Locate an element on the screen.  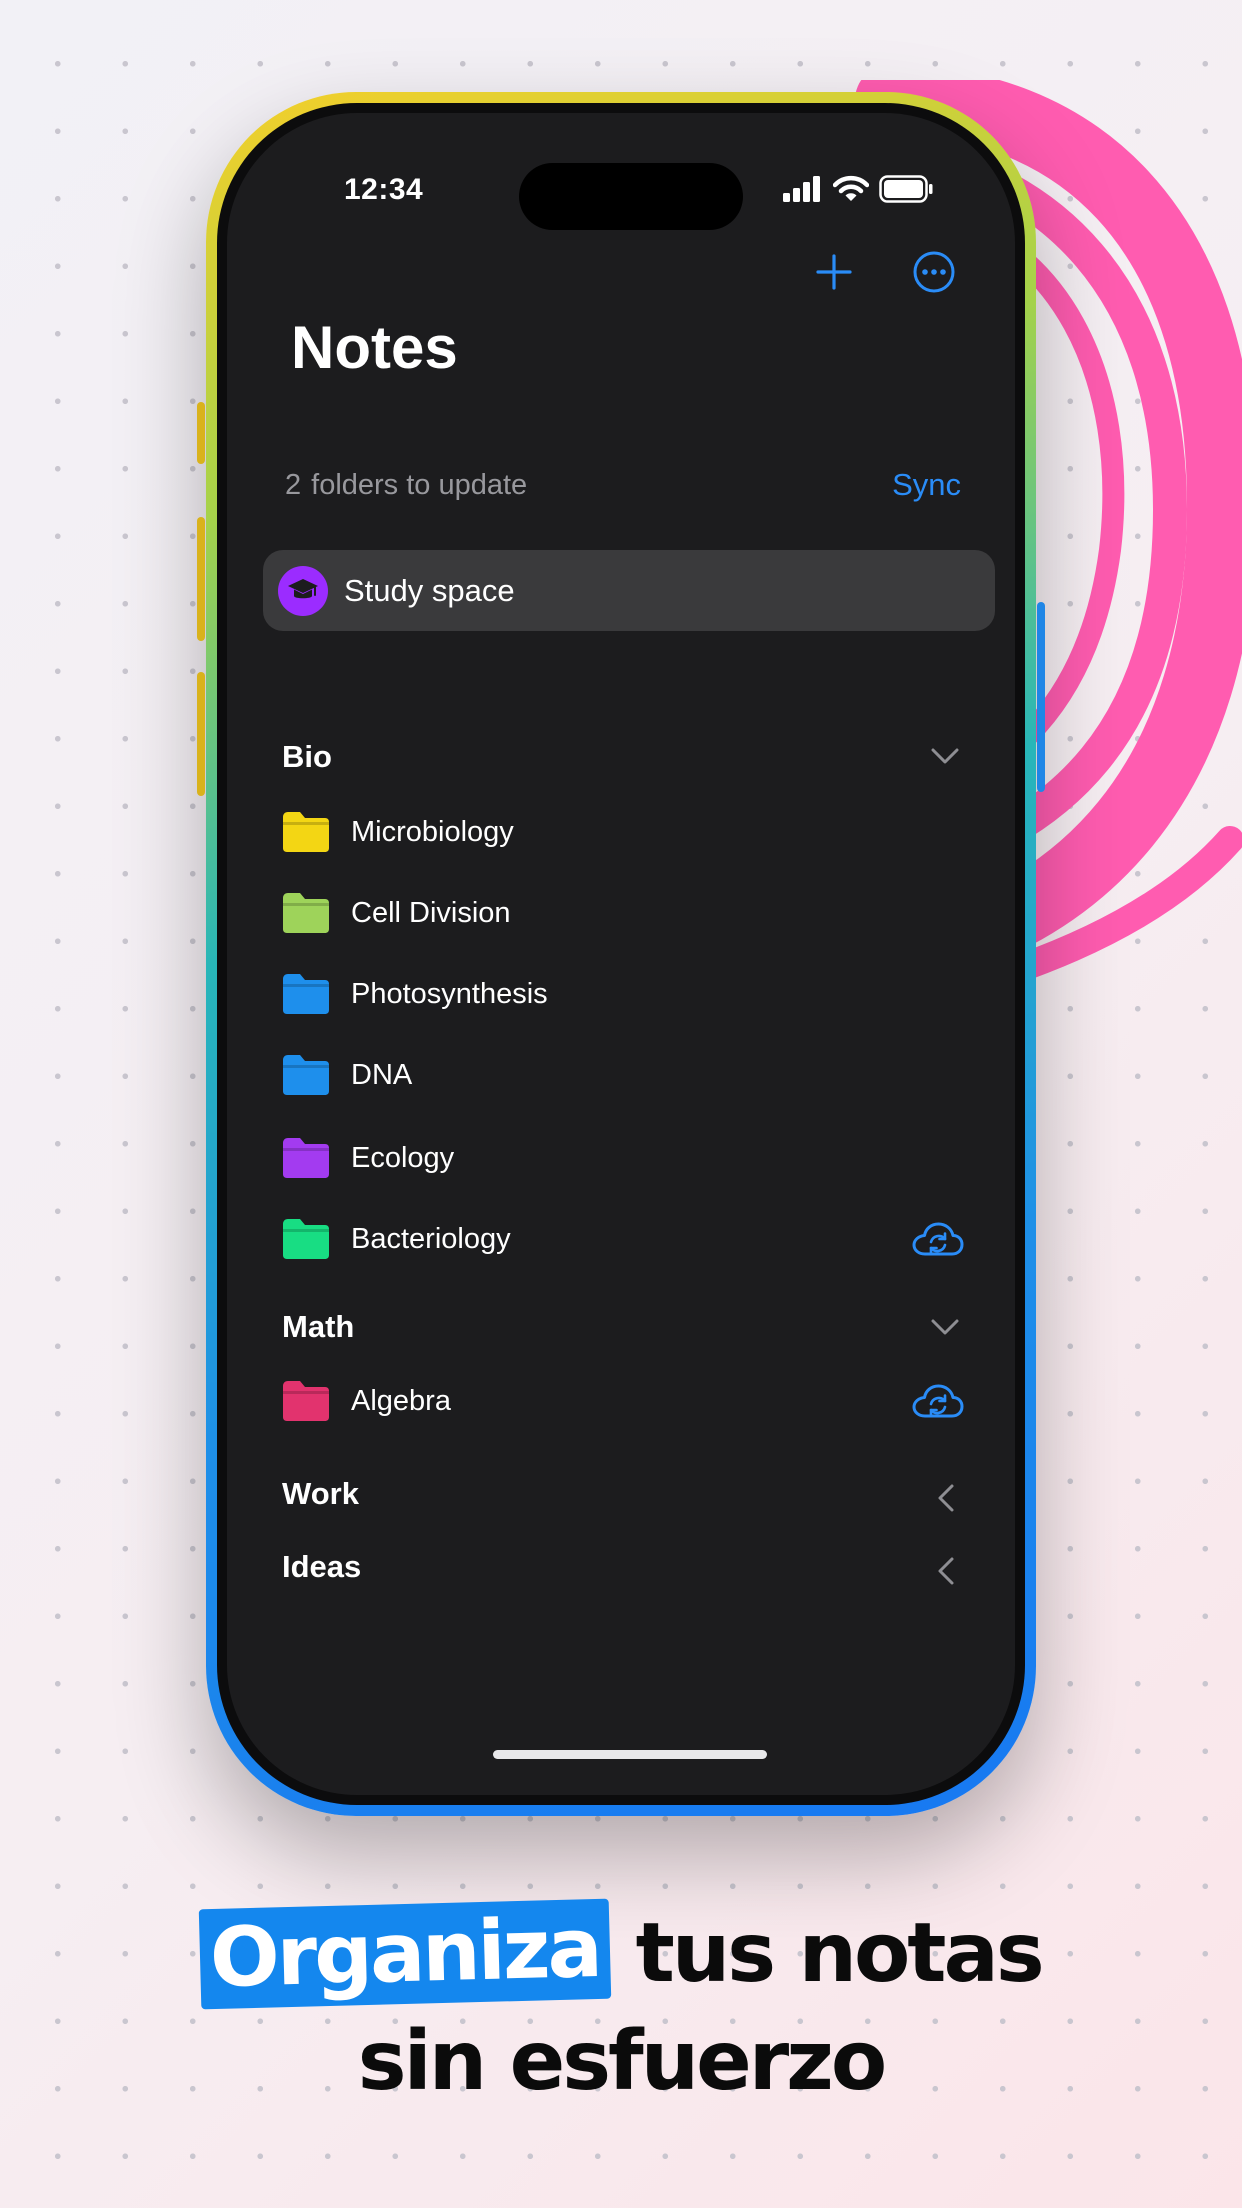
folders-to-update-text: 2 folders to update is located at coordinates (406, 485).